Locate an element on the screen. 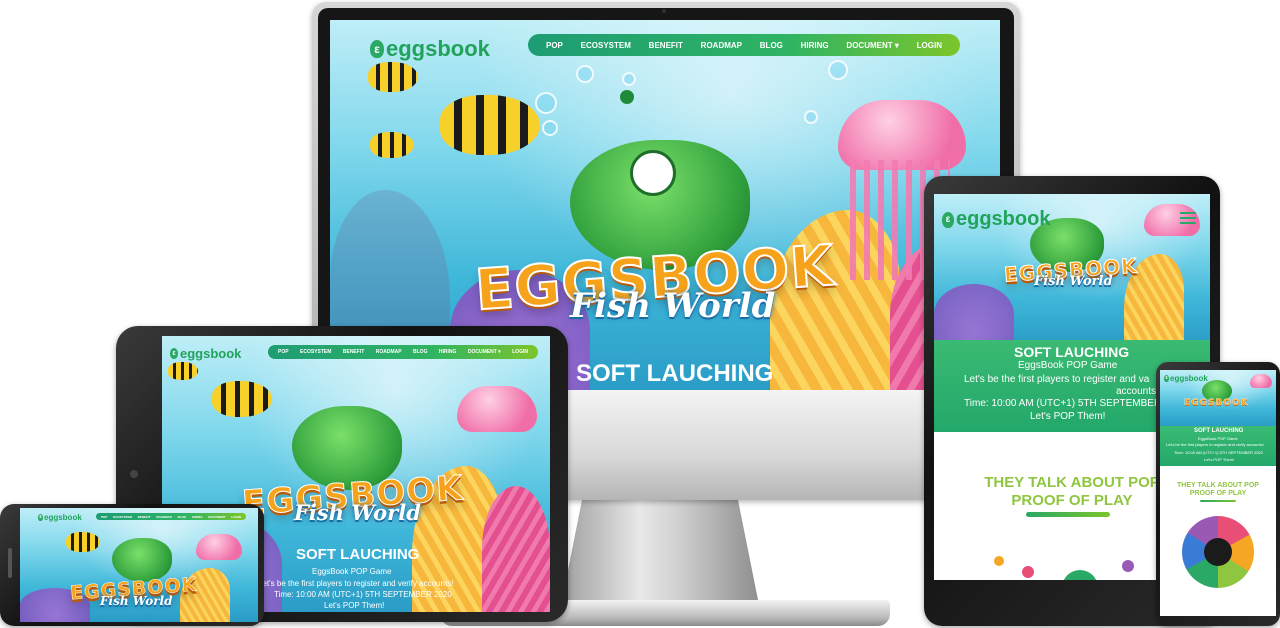 Image resolution: width=1280 pixels, height=628 pixels. hero-title: EGGSBOOK is located at coordinates (1216, 403).